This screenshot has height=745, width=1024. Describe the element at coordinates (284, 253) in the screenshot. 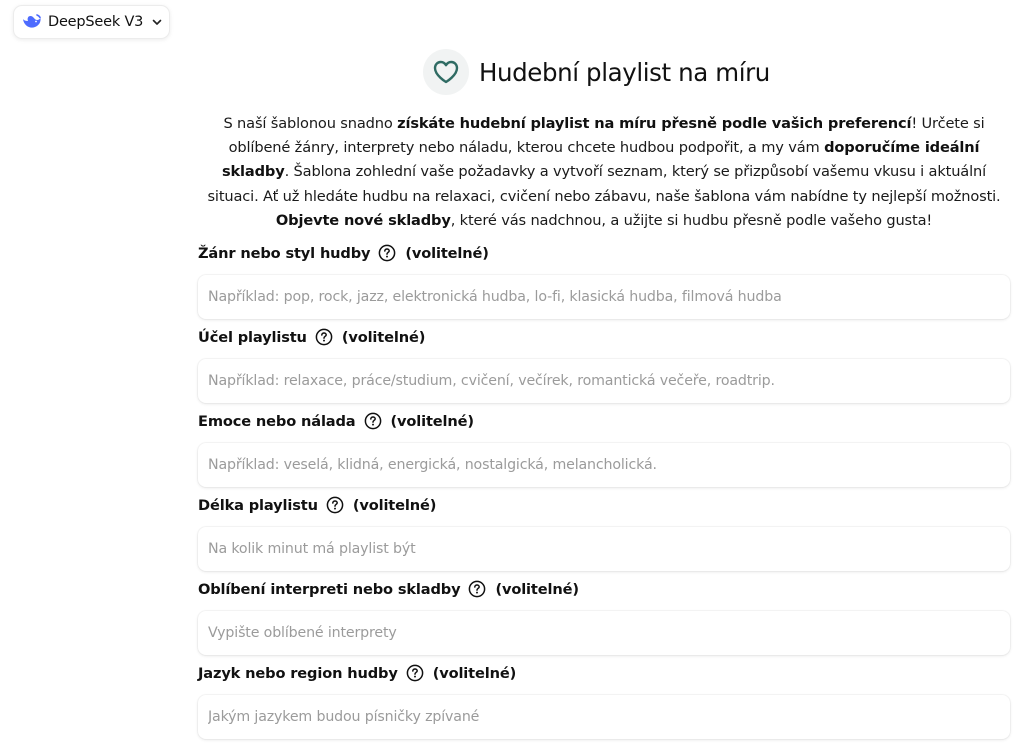

I see `field-label: Žánr nebo styl hudby` at that location.